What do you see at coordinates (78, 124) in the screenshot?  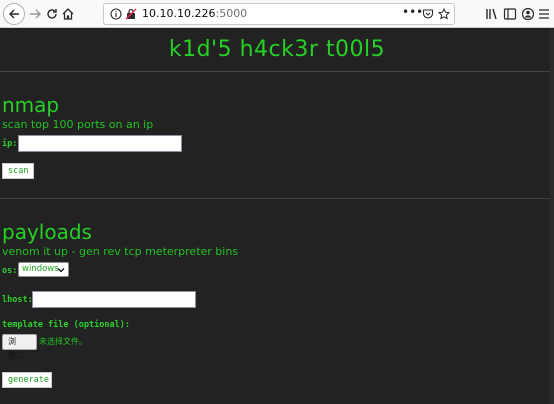 I see `nmap-description: scan top 100 ports on an ip` at bounding box center [78, 124].